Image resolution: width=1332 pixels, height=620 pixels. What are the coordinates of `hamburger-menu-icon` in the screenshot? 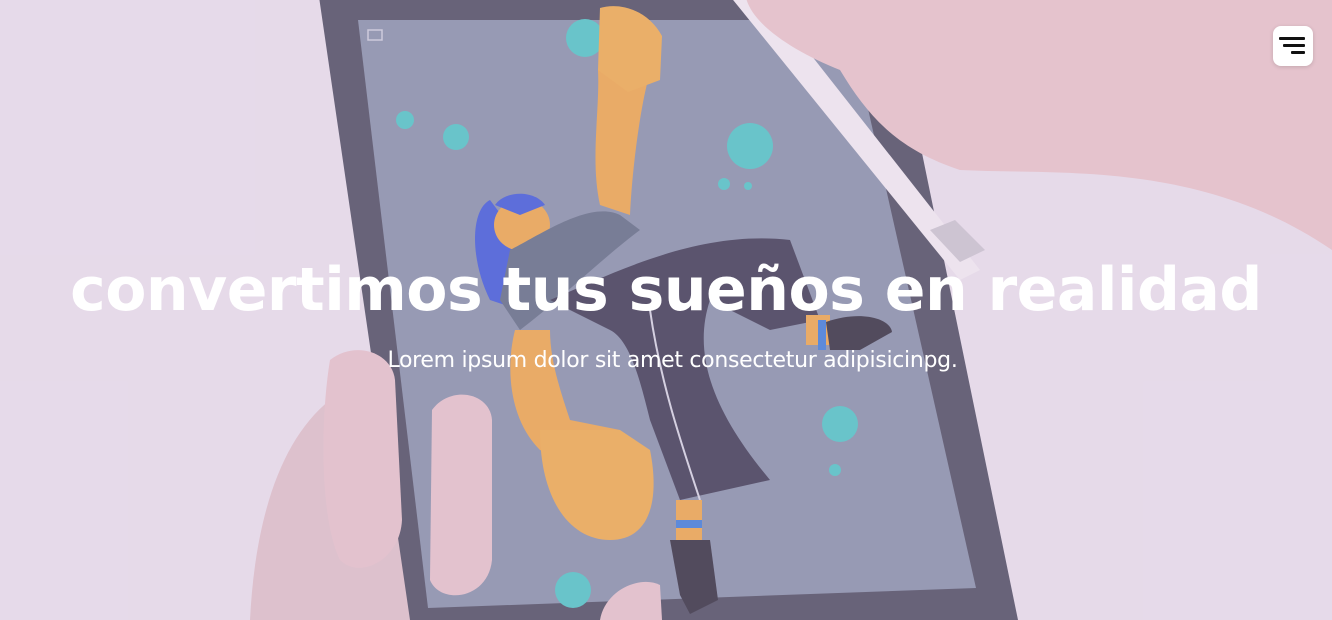 It's located at (1293, 46).